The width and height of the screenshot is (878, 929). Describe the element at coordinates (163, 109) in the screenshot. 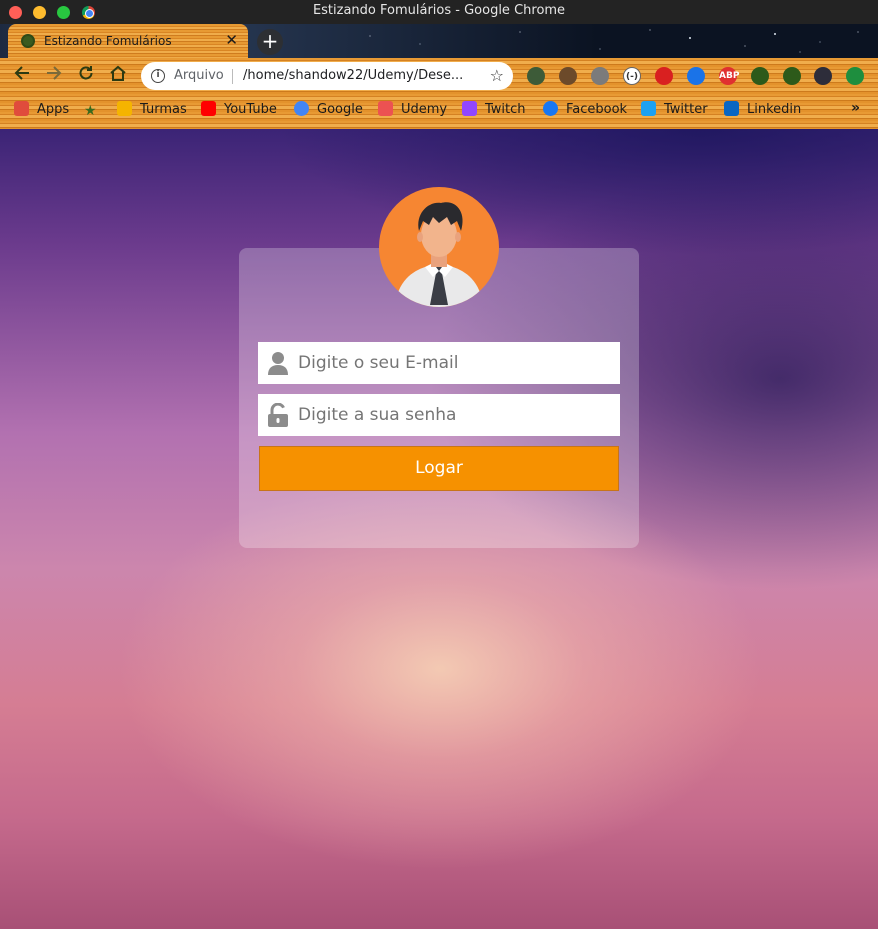

I see `bookmark-label: Turmas` at that location.